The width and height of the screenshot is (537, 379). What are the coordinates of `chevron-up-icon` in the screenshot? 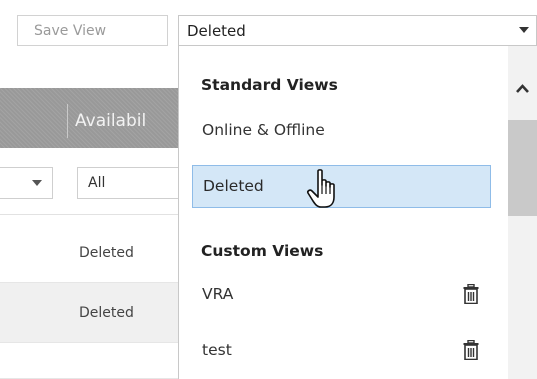 It's located at (522, 89).